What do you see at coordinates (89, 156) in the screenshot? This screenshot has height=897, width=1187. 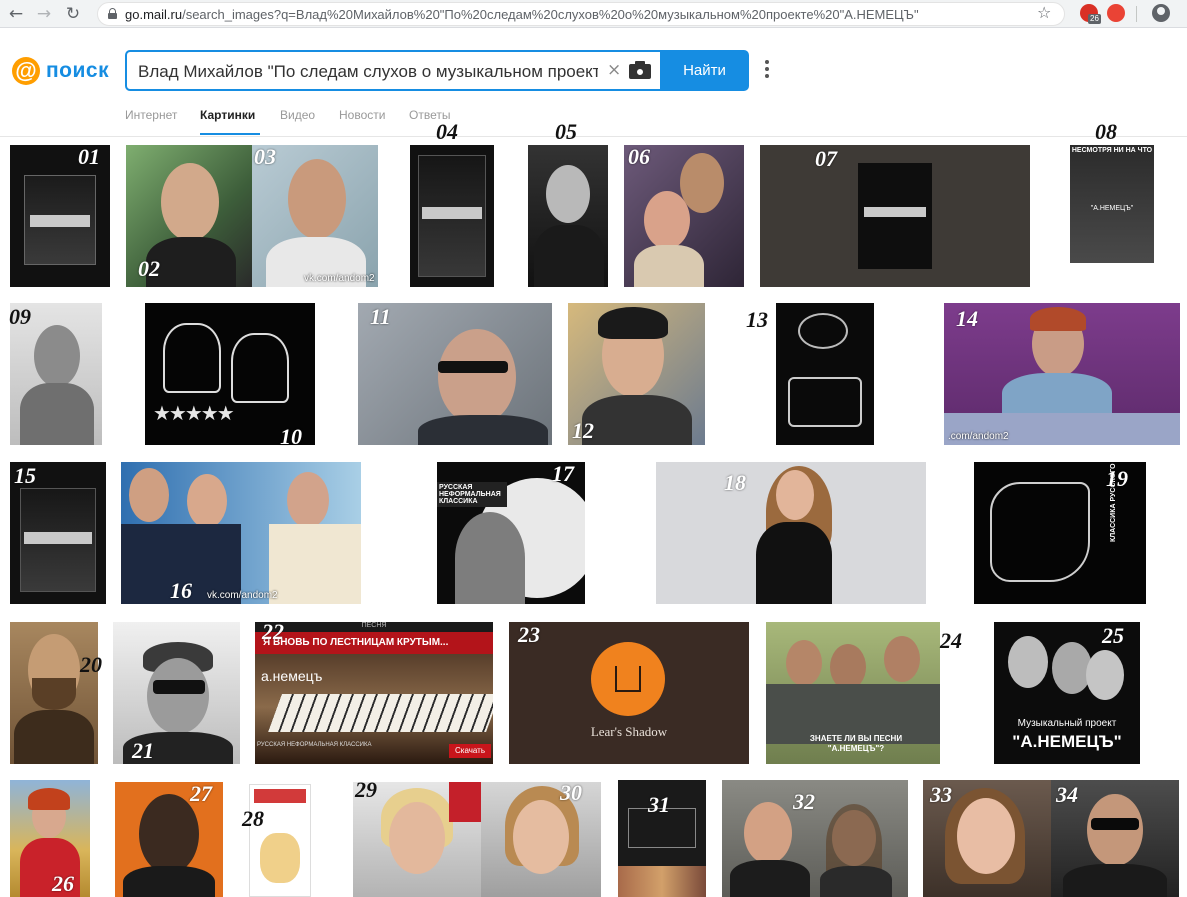 I see `result-number: 01` at bounding box center [89, 156].